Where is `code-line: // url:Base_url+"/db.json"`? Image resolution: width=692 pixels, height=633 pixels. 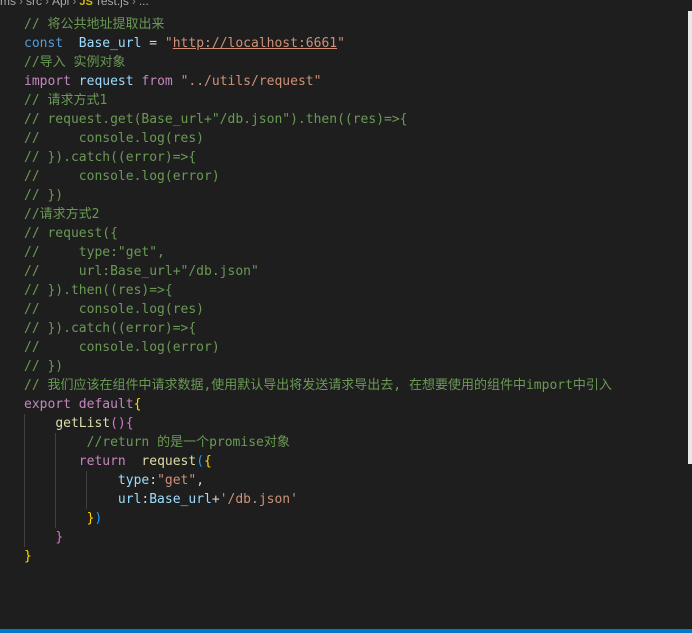 code-line: // url:Base_url+"/db.json" is located at coordinates (318, 271).